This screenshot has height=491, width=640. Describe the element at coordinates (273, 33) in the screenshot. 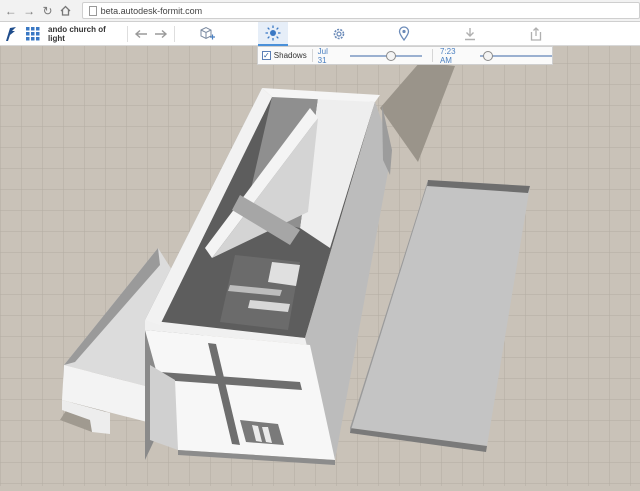

I see `sun-icon` at that location.